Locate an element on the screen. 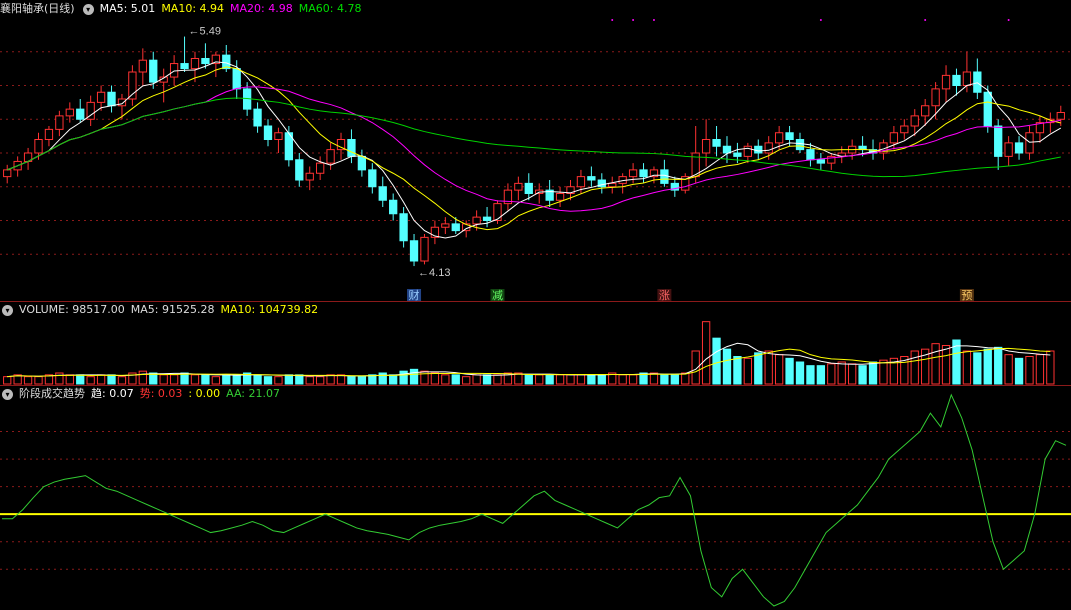  high-label: ←5.49 is located at coordinates (205, 32).